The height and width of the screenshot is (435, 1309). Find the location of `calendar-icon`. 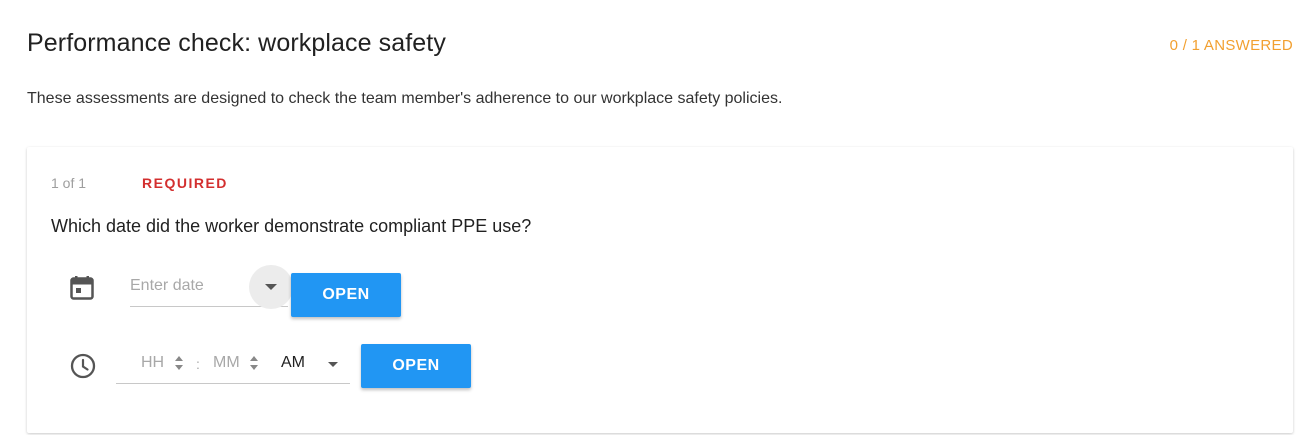

calendar-icon is located at coordinates (82, 290).